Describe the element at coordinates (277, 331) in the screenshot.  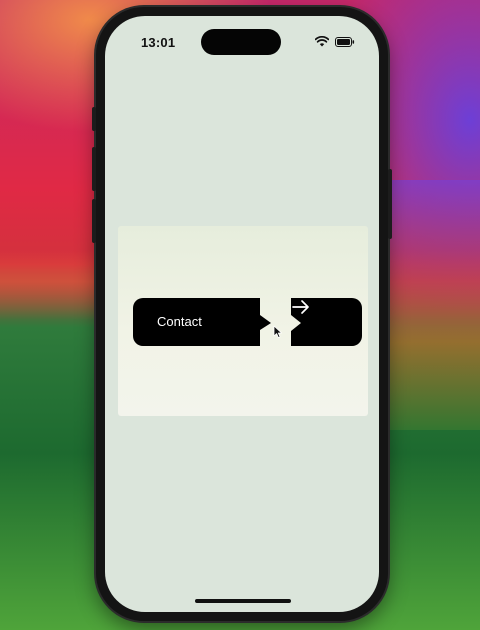
I see `mouse-pointer-icon` at that location.